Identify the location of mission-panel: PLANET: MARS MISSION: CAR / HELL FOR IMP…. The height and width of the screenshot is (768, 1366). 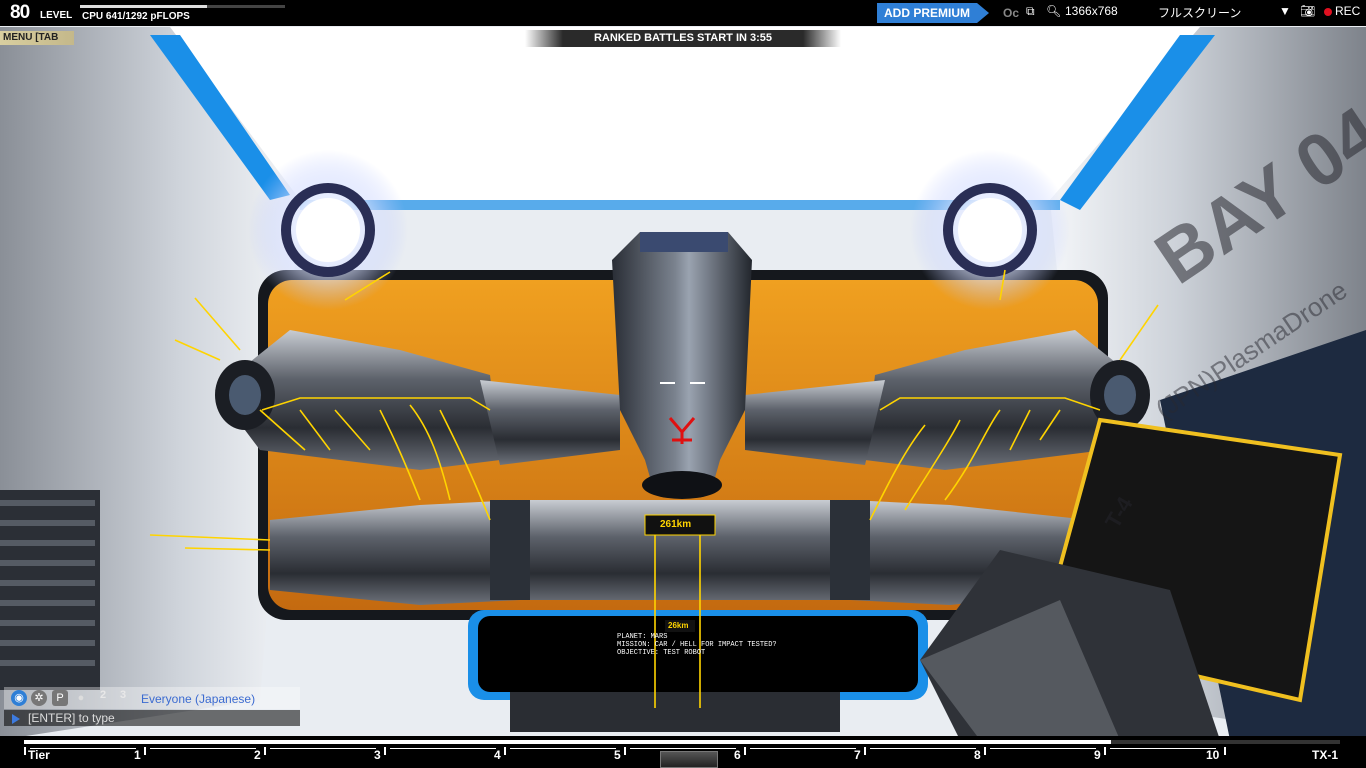
(697, 645).